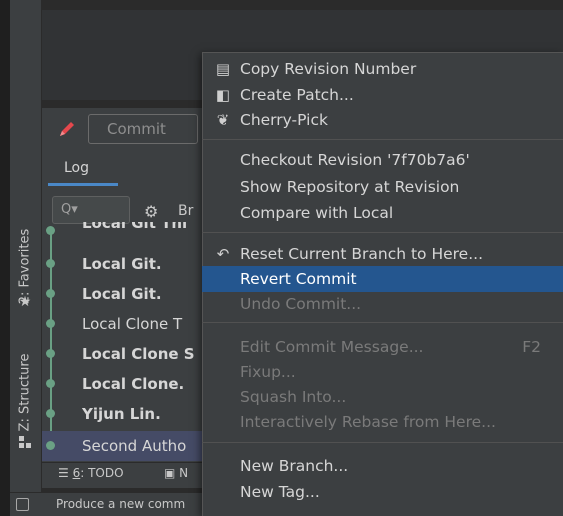 The width and height of the screenshot is (563, 516). I want to click on list-item: Local Clone S, so click(122, 354).